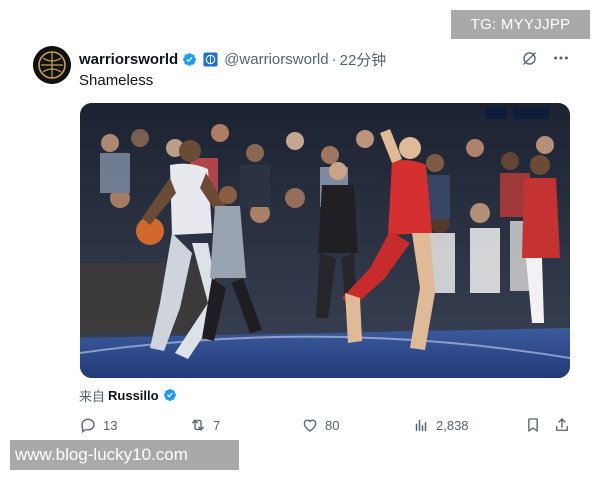  I want to click on views-button: 2,838, so click(440, 425).